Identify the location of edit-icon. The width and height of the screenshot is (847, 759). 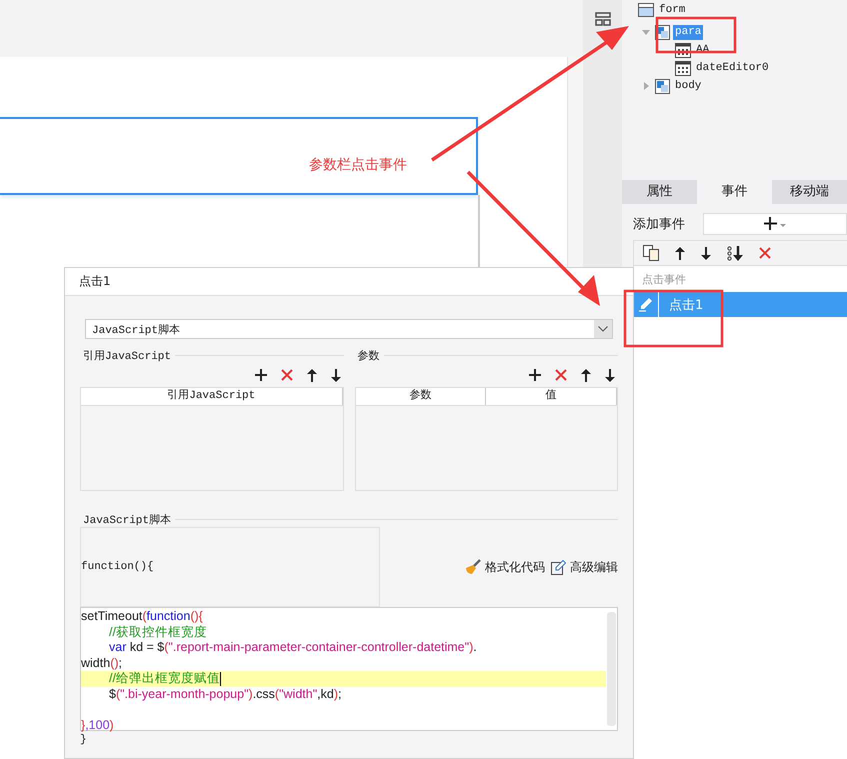
(558, 567).